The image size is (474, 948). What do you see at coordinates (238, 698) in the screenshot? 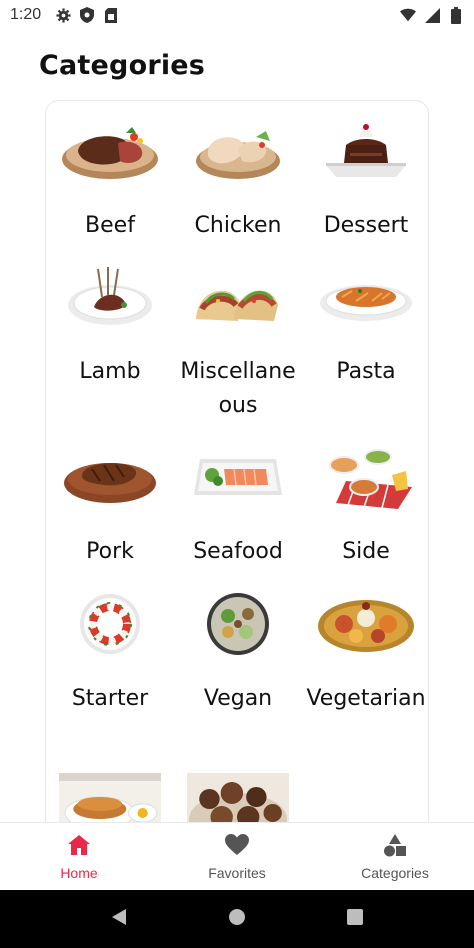
I see `category-label: Vegan` at bounding box center [238, 698].